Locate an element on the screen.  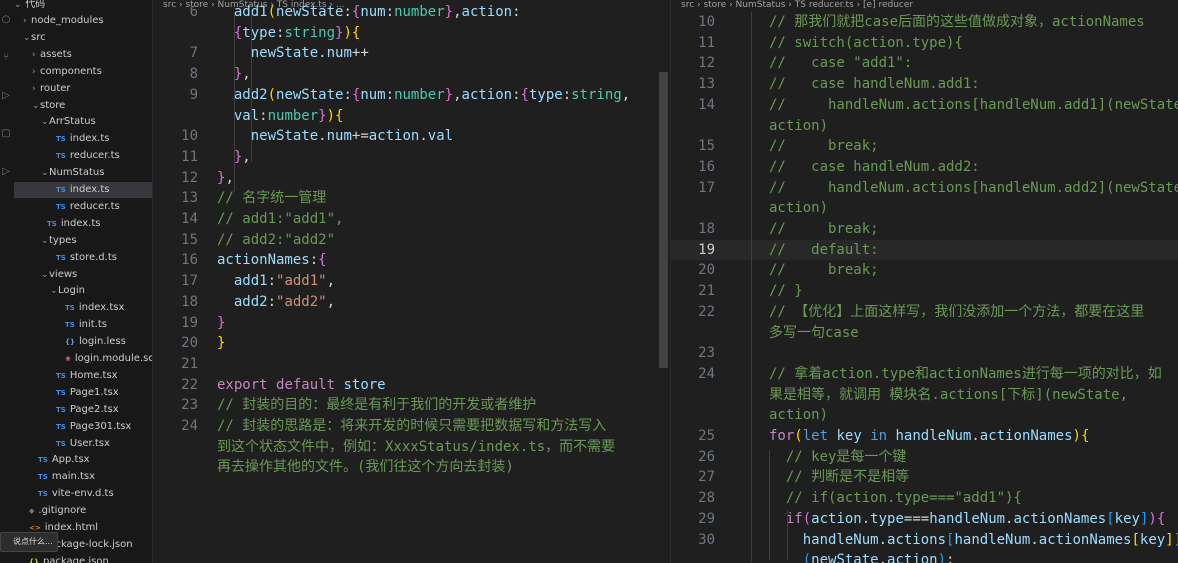
file-item: TS main.tsx is located at coordinates (83, 477).